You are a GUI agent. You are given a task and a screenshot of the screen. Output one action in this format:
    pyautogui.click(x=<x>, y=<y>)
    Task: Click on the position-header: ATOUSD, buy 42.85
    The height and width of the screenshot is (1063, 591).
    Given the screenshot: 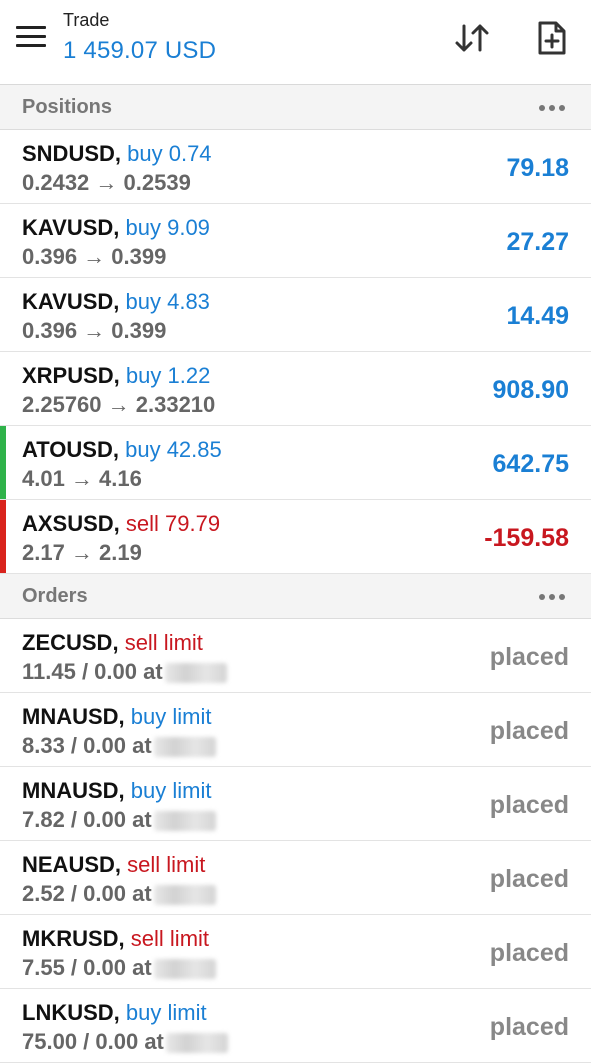 What is the action you would take?
    pyautogui.click(x=122, y=450)
    